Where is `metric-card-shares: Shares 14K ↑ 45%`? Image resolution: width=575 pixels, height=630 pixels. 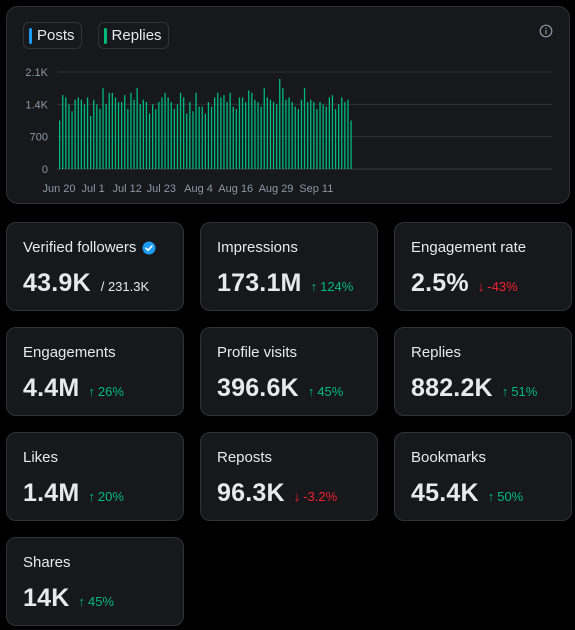 metric-card-shares: Shares 14K ↑ 45% is located at coordinates (95, 581).